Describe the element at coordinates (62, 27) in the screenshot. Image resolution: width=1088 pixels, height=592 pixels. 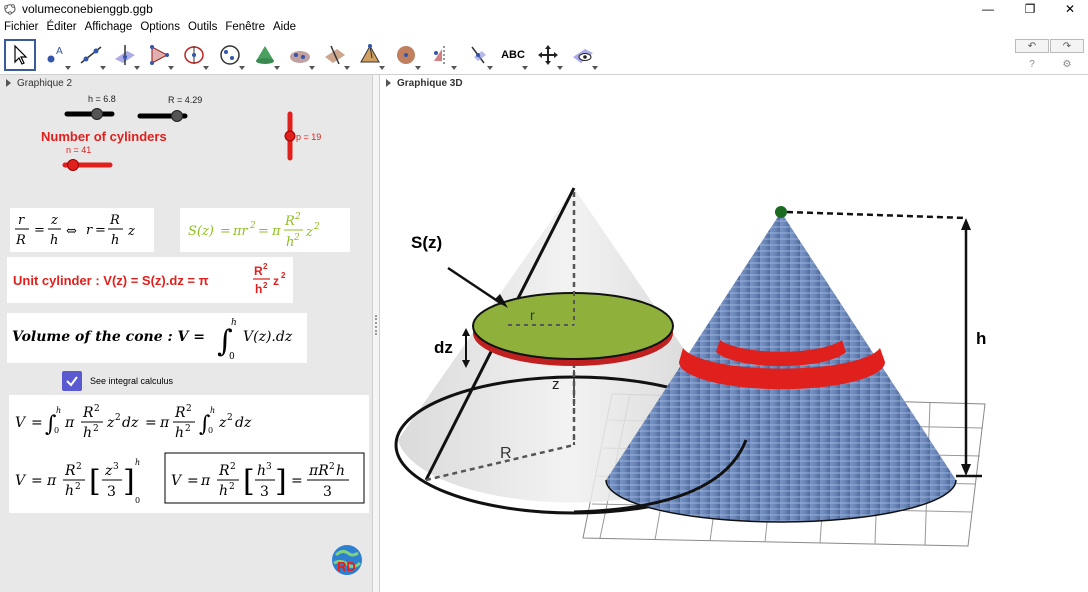
I see `menu-editer: Éditer` at that location.